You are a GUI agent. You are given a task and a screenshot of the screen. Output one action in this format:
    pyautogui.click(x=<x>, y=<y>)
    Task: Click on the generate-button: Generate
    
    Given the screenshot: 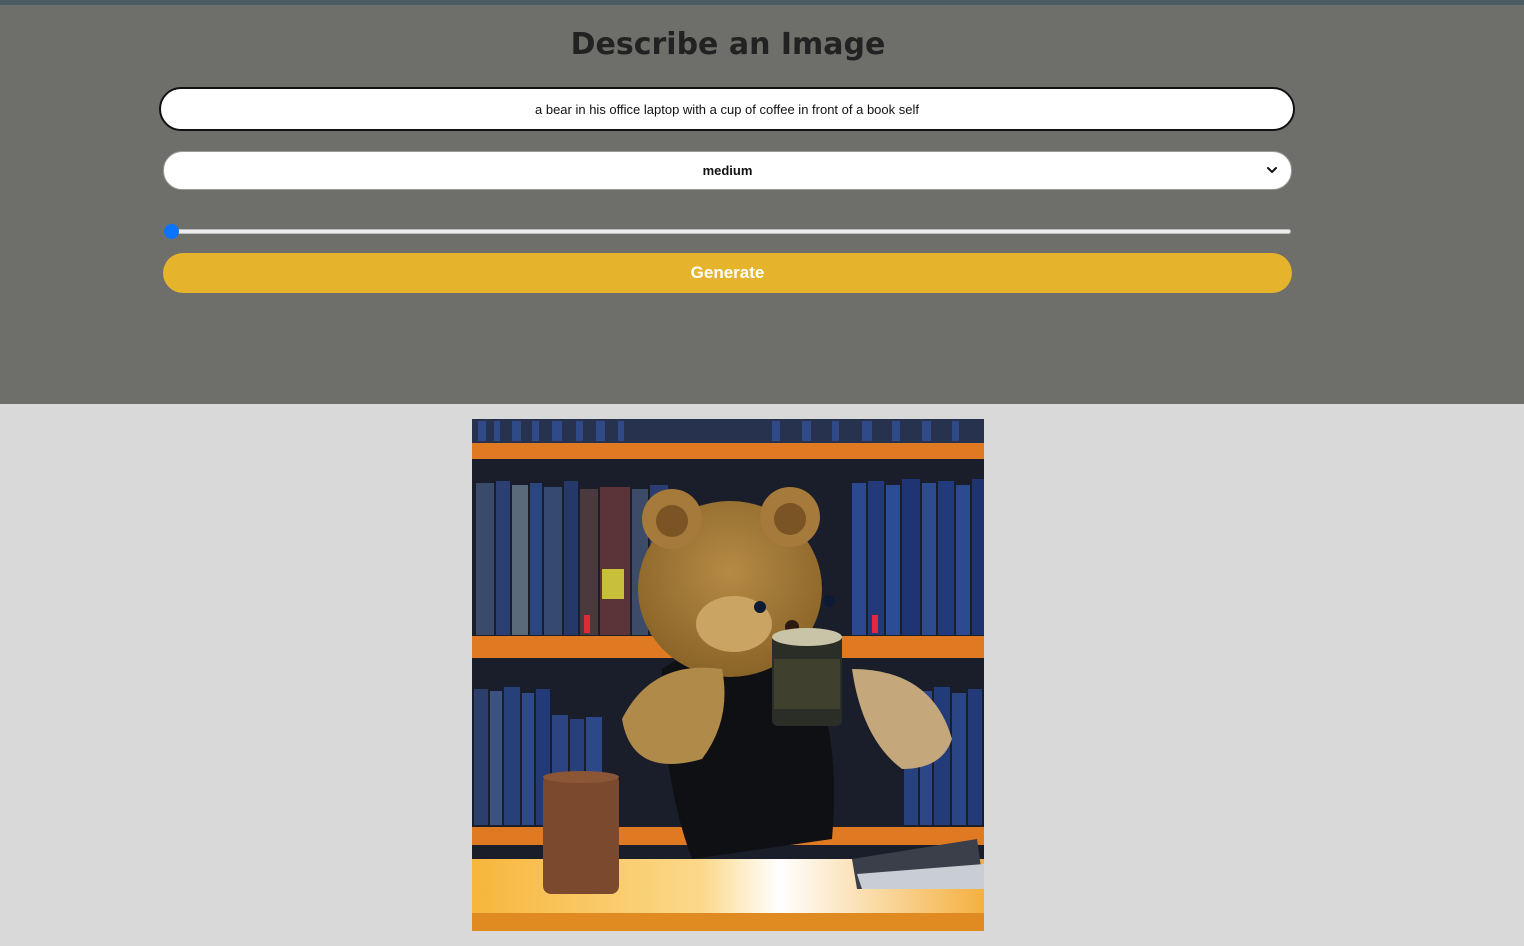 What is the action you would take?
    pyautogui.click(x=727, y=273)
    